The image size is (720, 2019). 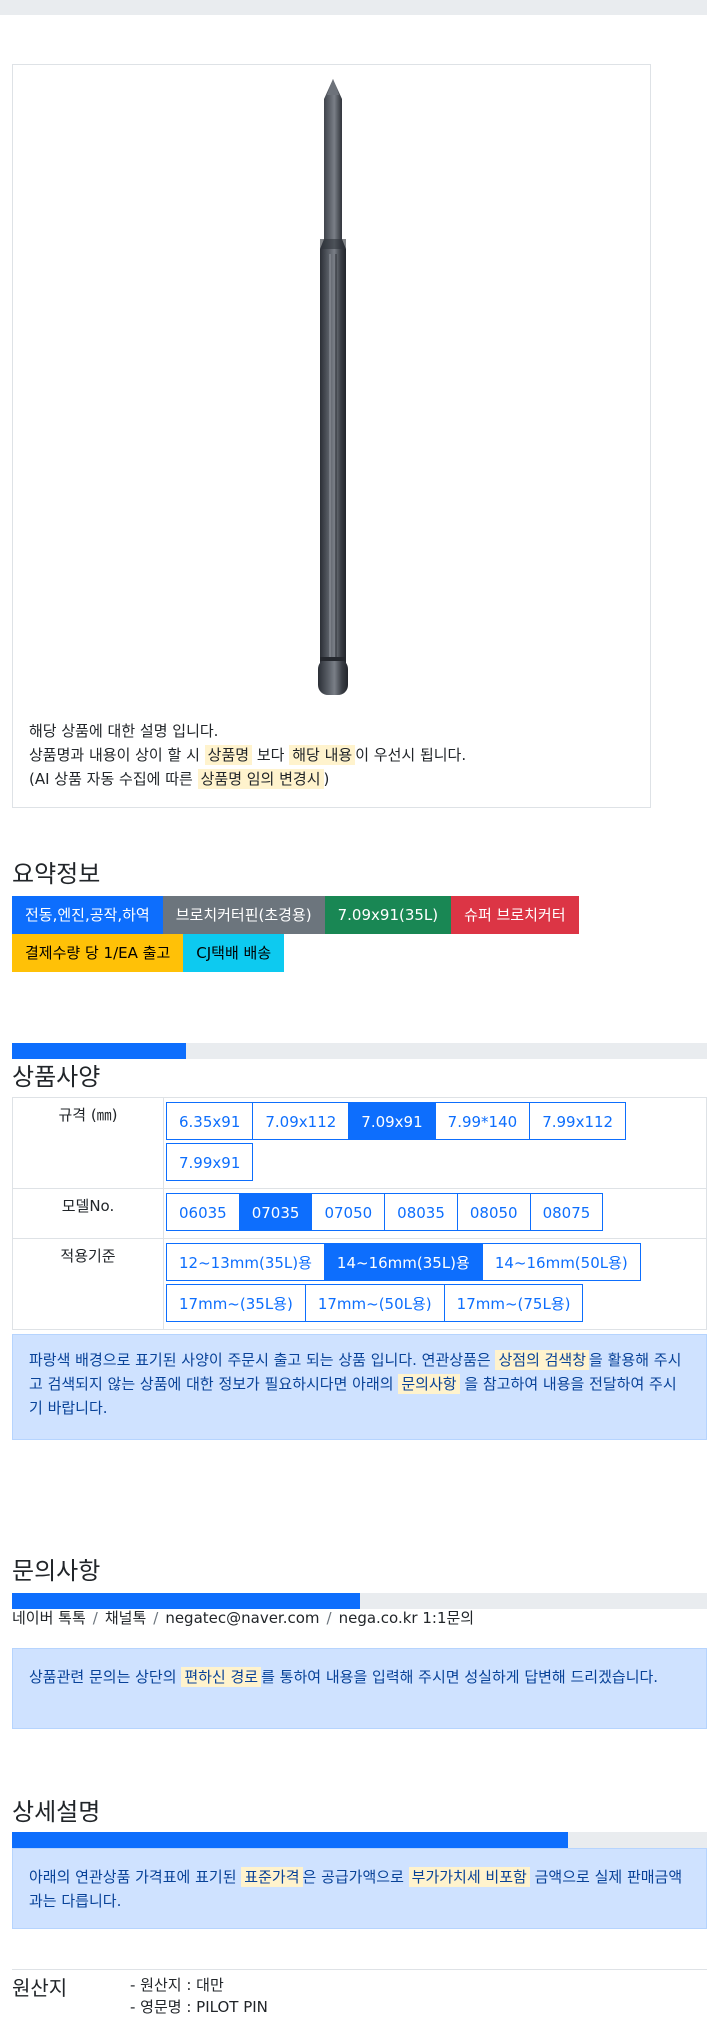 What do you see at coordinates (87, 915) in the screenshot?
I see `badge-category: 전동,엔진,공작,하역` at bounding box center [87, 915].